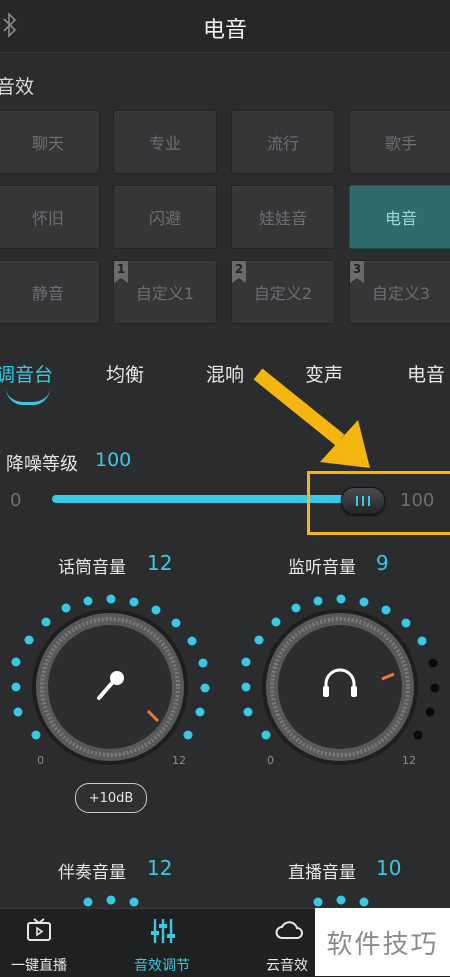 This screenshot has width=450, height=977. Describe the element at coordinates (382, 563) in the screenshot. I see `monitor-volume-value: 9` at that location.